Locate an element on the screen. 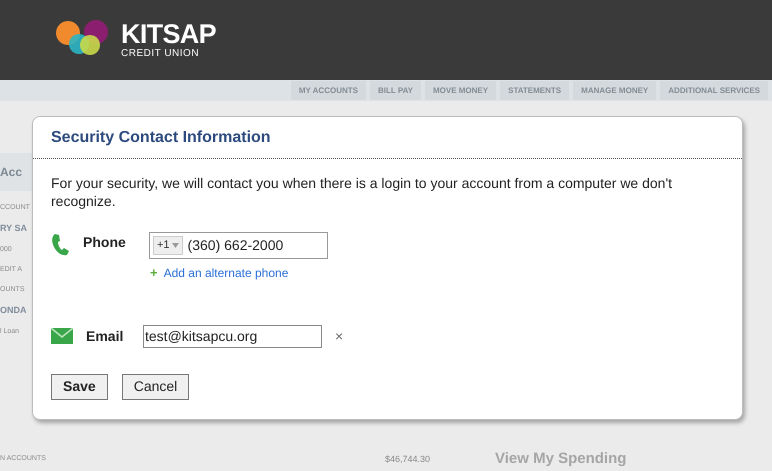 The height and width of the screenshot is (471, 772). logo-subtext: CREDIT UNION is located at coordinates (160, 54).